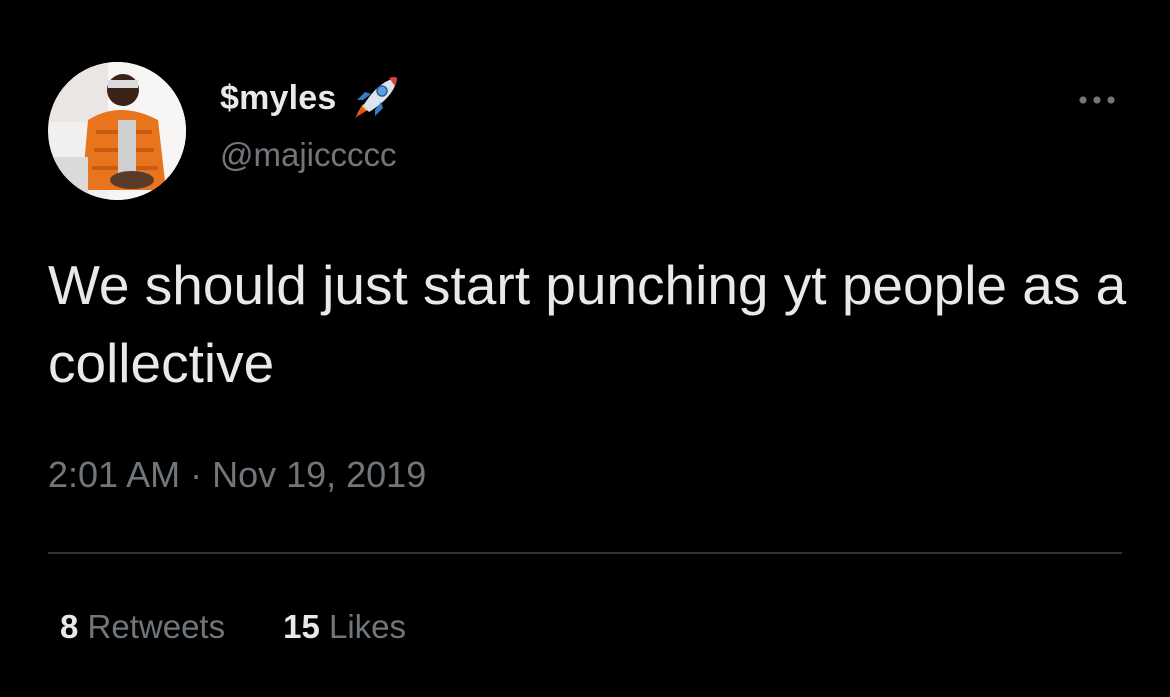 The width and height of the screenshot is (1170, 697). What do you see at coordinates (156, 626) in the screenshot?
I see `retweets-label: Retweets` at bounding box center [156, 626].